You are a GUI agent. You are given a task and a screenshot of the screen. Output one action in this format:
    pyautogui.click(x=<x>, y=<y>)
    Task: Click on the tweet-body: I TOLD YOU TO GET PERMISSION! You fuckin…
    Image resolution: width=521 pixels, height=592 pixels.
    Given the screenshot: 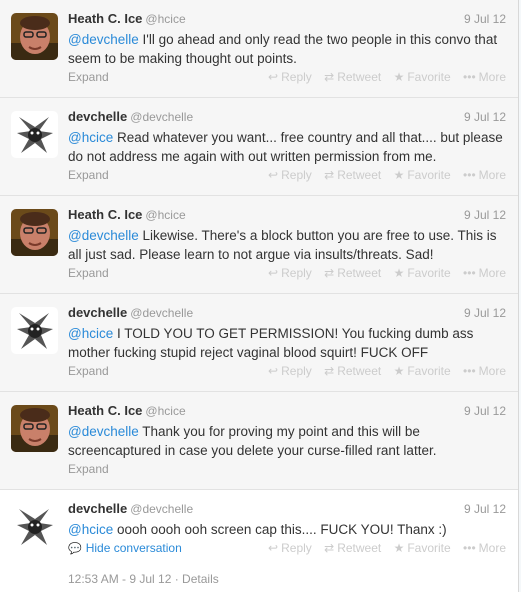 What is the action you would take?
    pyautogui.click(x=271, y=343)
    